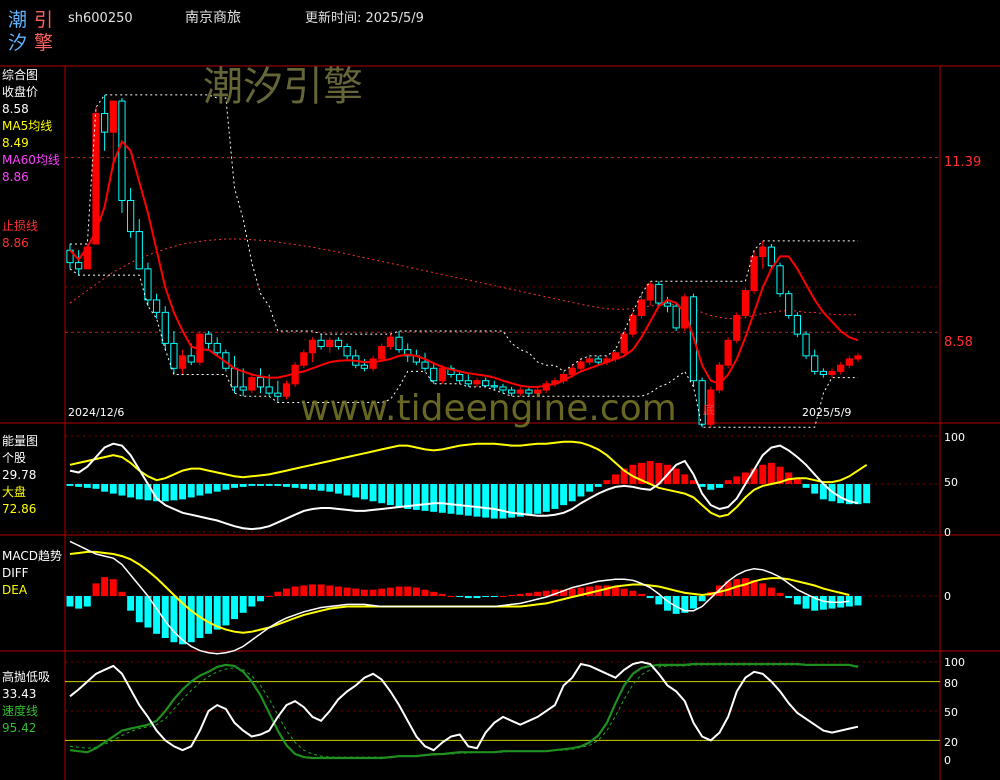 This screenshot has width=1000, height=780. Describe the element at coordinates (20, 74) in the screenshot. I see `panel1-title: 综合图` at that location.